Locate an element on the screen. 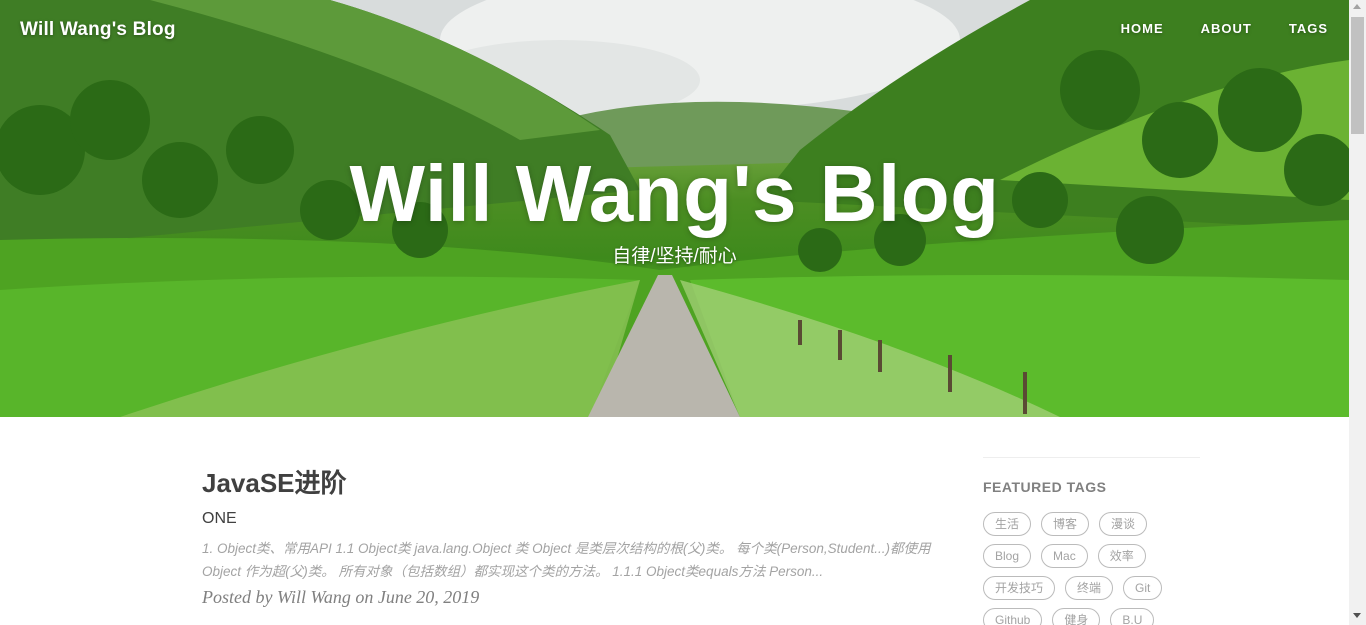 The image size is (1366, 625). hero-title: Will Wang's Blog is located at coordinates (674, 193).